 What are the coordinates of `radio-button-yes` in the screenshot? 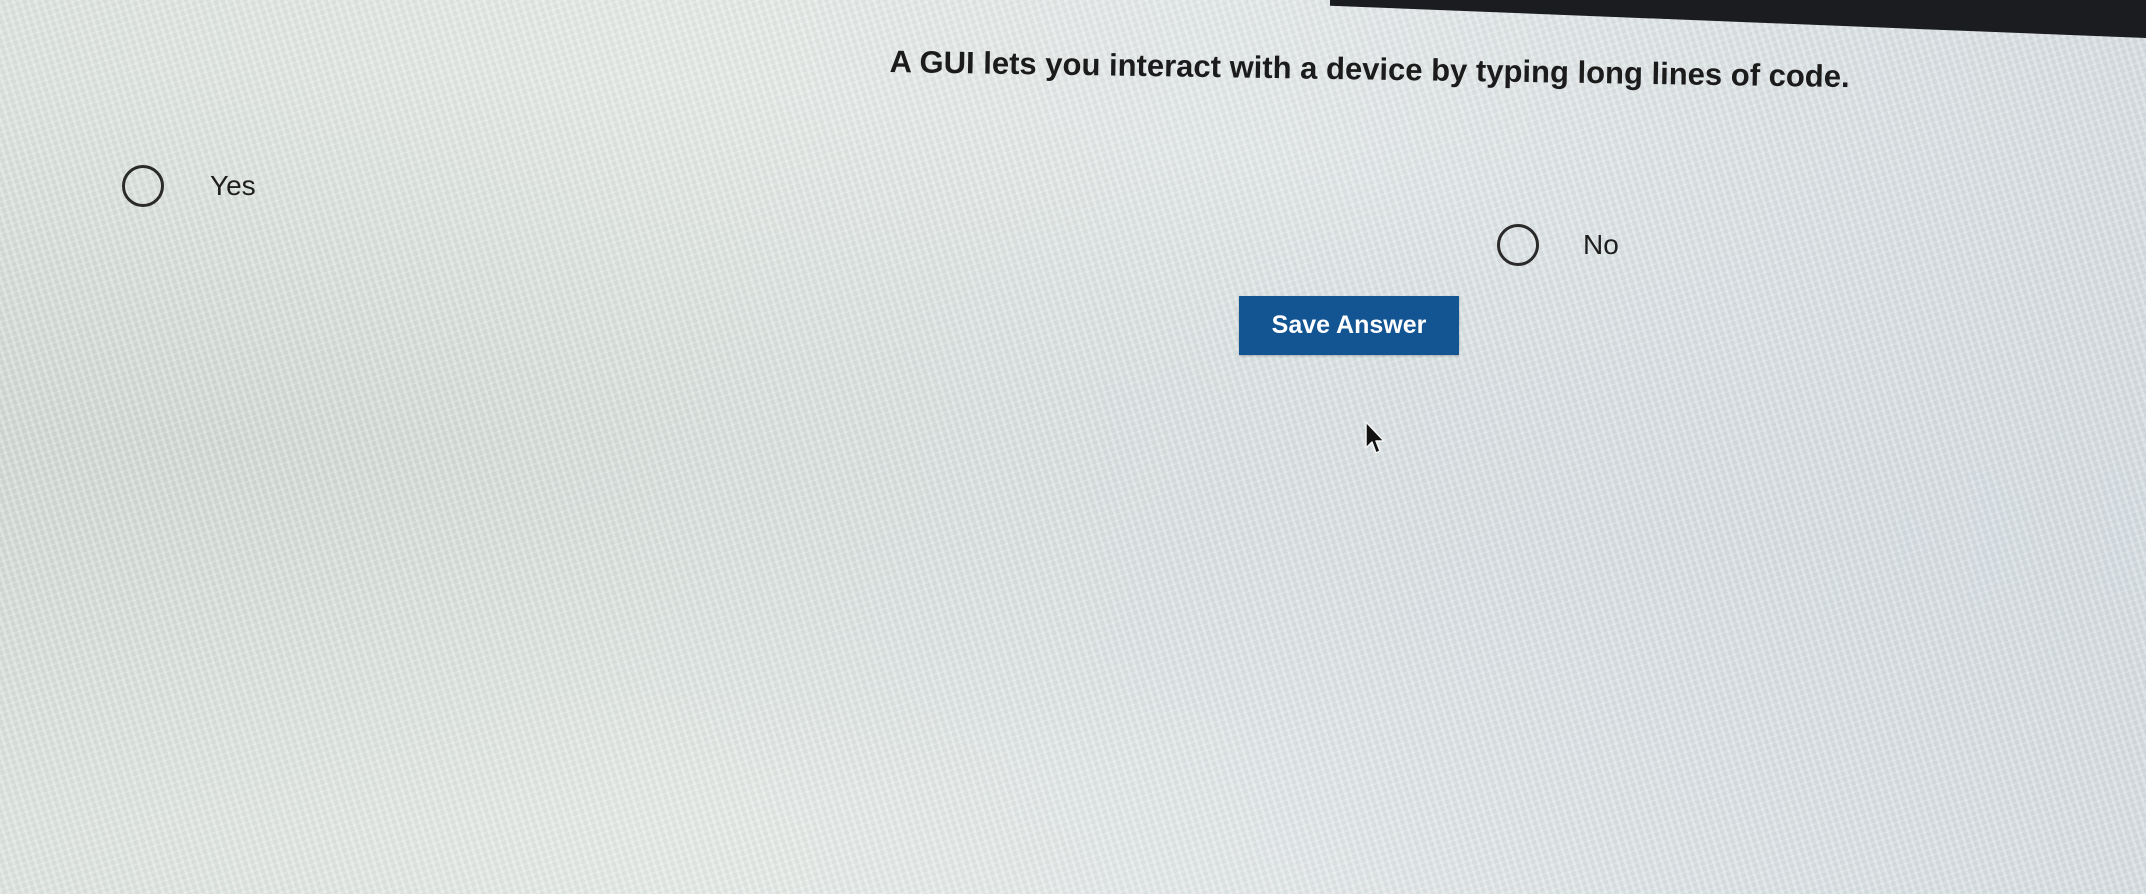 It's located at (143, 186).